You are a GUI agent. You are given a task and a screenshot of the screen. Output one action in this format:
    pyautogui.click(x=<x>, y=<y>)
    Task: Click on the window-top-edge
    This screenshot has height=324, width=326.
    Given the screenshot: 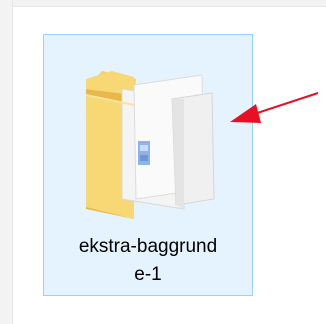 What is the action you would take?
    pyautogui.click(x=163, y=3)
    